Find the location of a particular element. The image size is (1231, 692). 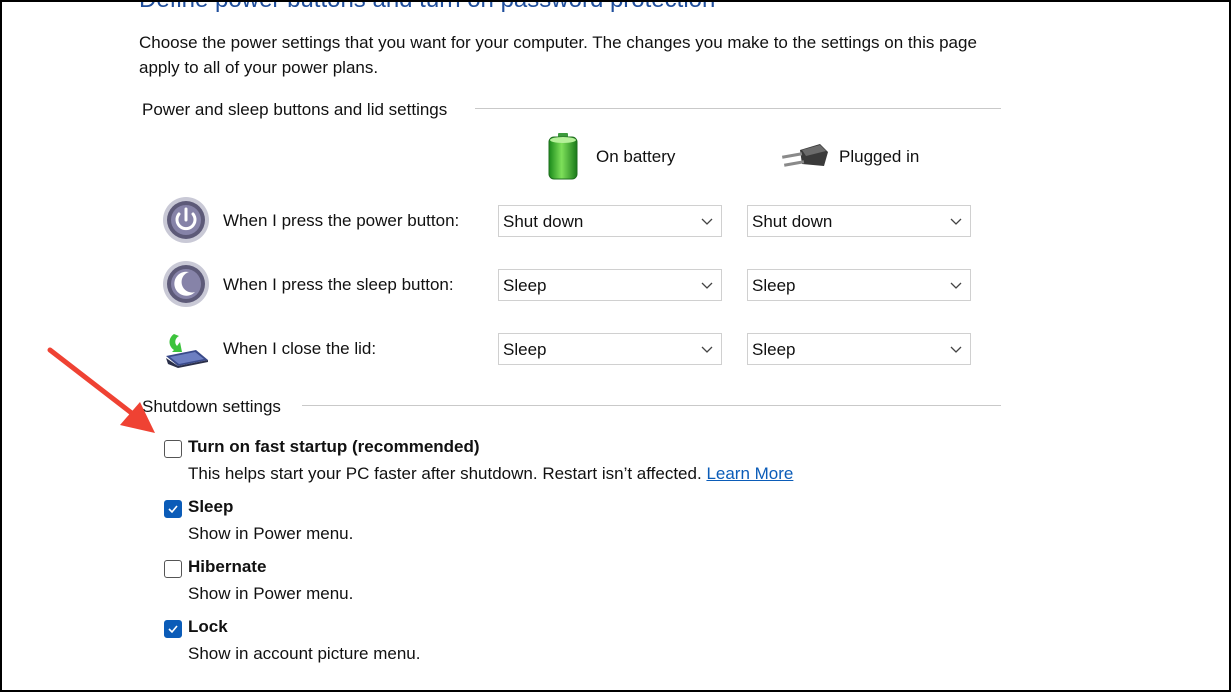

power-plug-icon is located at coordinates (804, 155).